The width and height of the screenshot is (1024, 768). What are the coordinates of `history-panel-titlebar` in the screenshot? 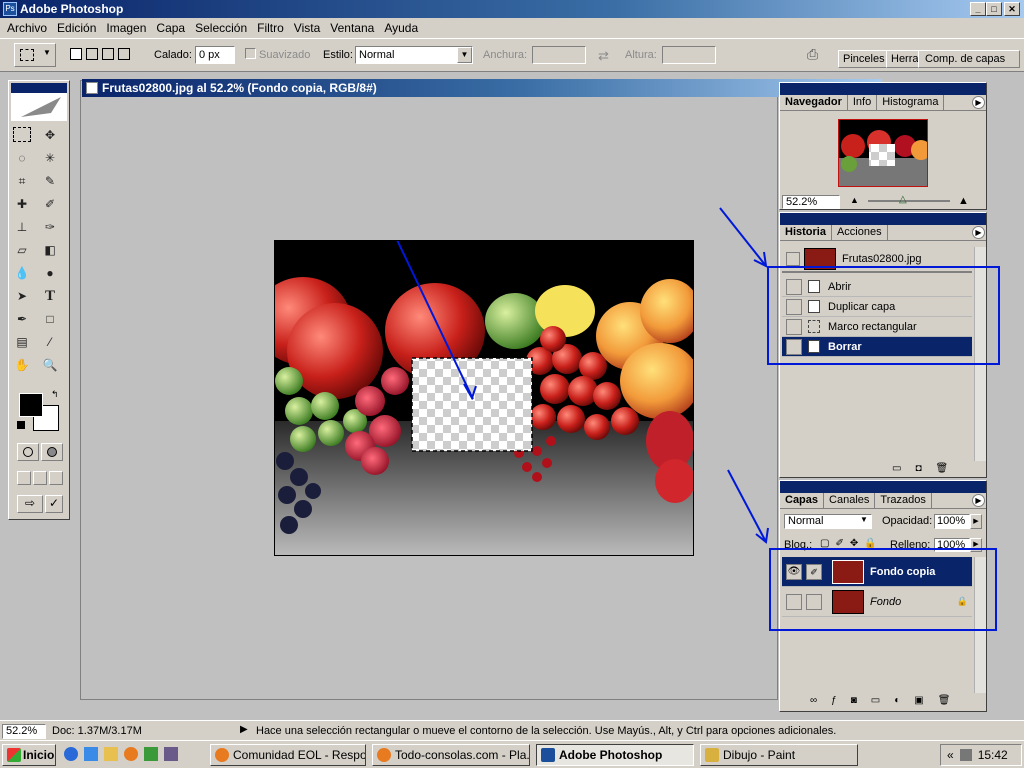 It's located at (883, 219).